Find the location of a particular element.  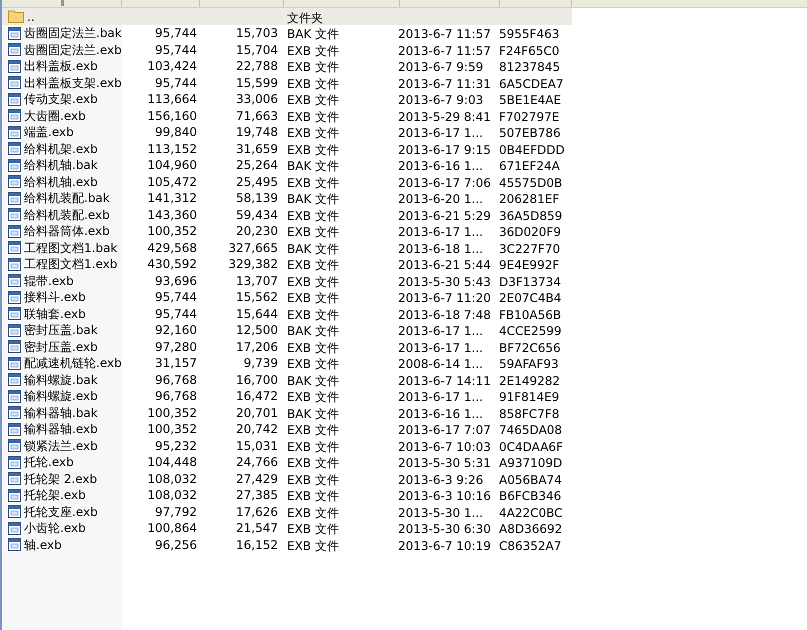

packed-size: 27,429 is located at coordinates (257, 478).